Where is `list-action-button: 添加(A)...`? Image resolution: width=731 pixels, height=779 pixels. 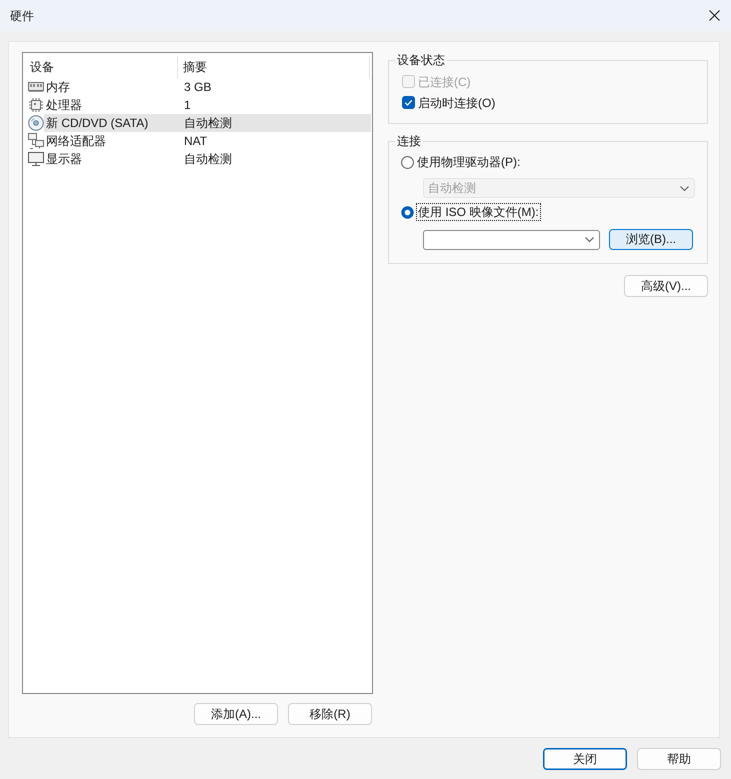 list-action-button: 添加(A)... is located at coordinates (236, 714).